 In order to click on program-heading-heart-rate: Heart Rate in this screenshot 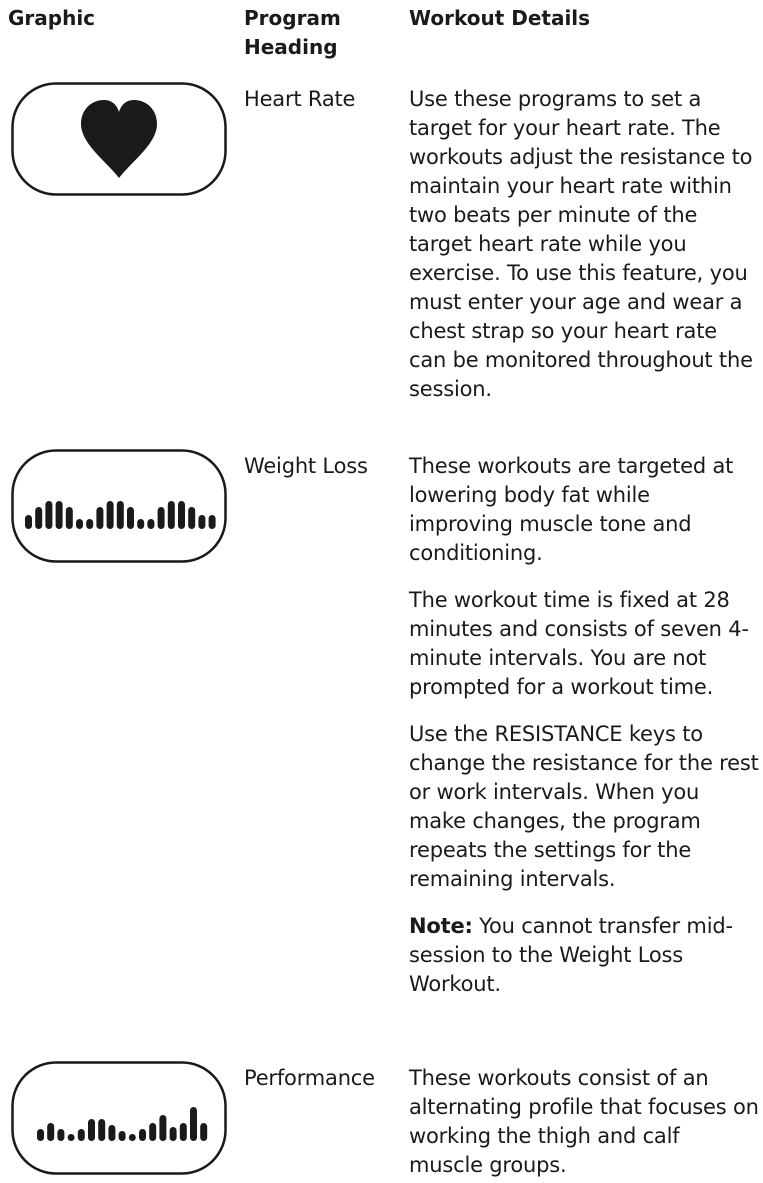, I will do `click(300, 99)`.